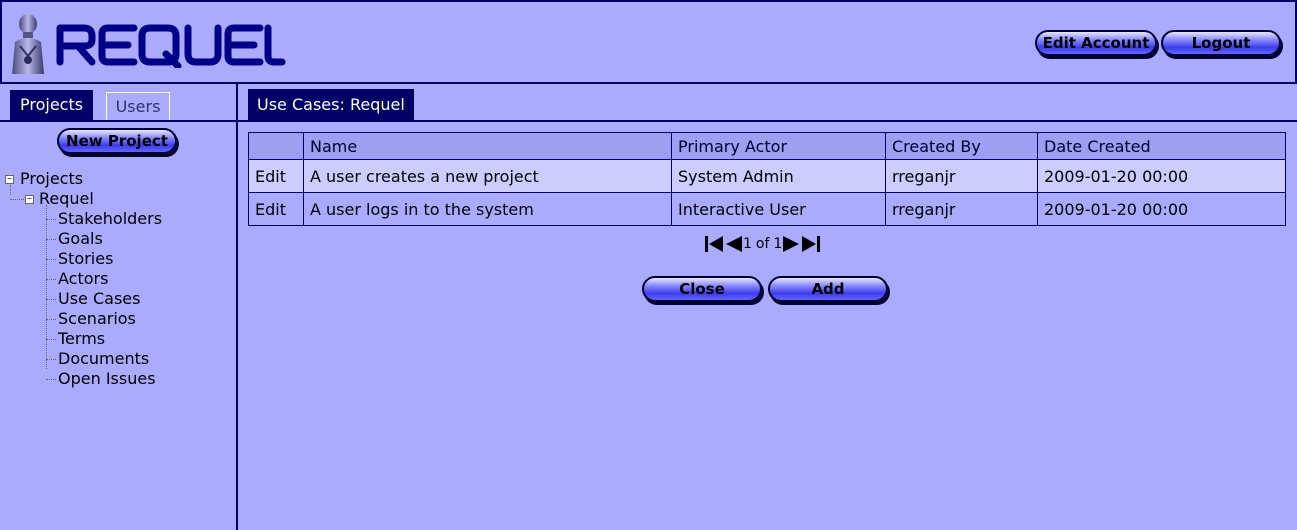 The image size is (1297, 530). I want to click on next-page-icon, so click(791, 244).